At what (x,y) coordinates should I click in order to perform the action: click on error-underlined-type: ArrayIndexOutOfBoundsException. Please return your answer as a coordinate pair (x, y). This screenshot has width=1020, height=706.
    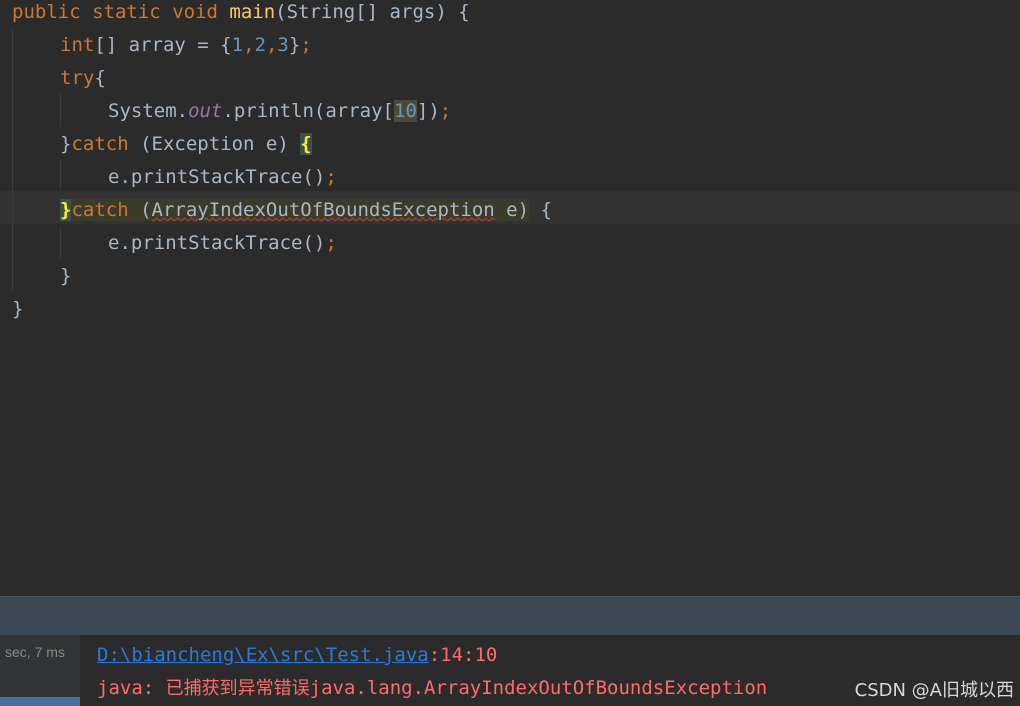
    Looking at the image, I should click on (323, 210).